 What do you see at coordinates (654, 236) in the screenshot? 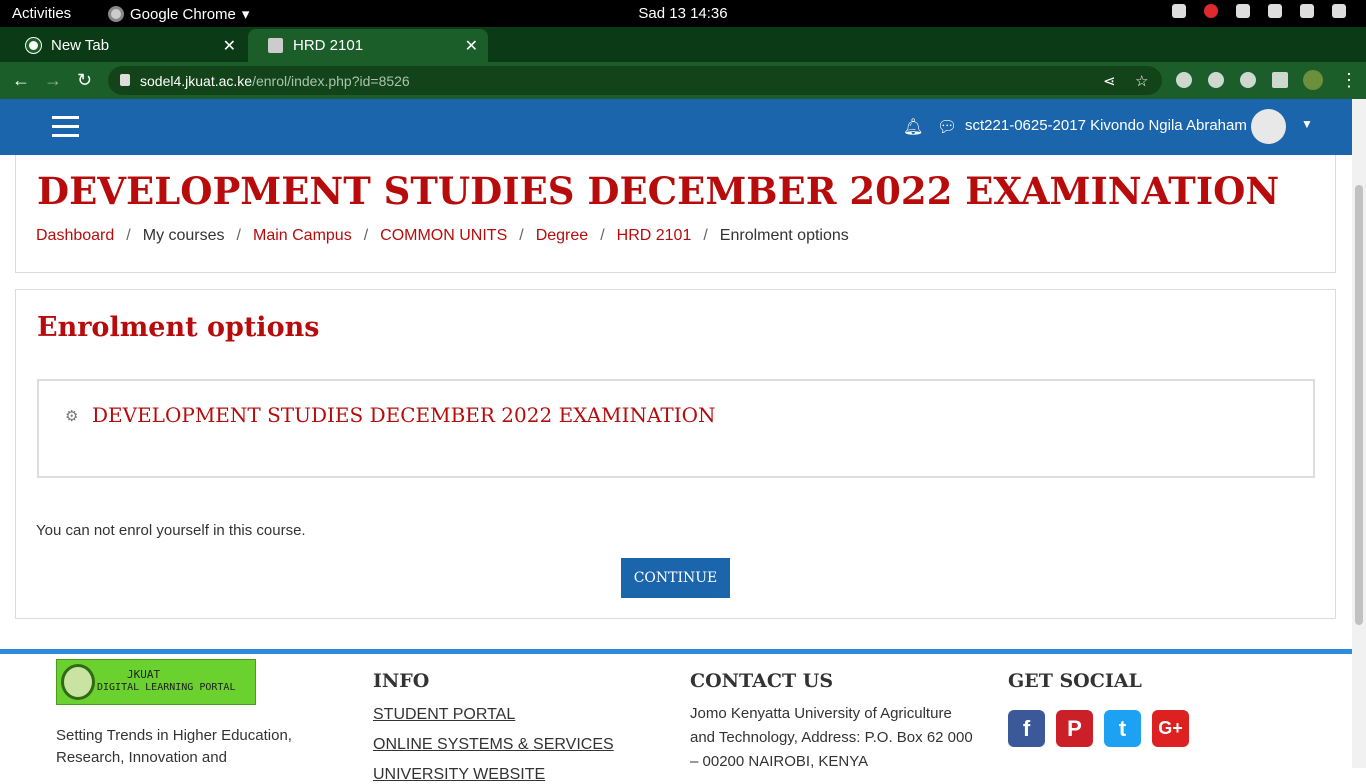
I see `breadcrumb-hrd-2101: HRD 2101` at bounding box center [654, 236].